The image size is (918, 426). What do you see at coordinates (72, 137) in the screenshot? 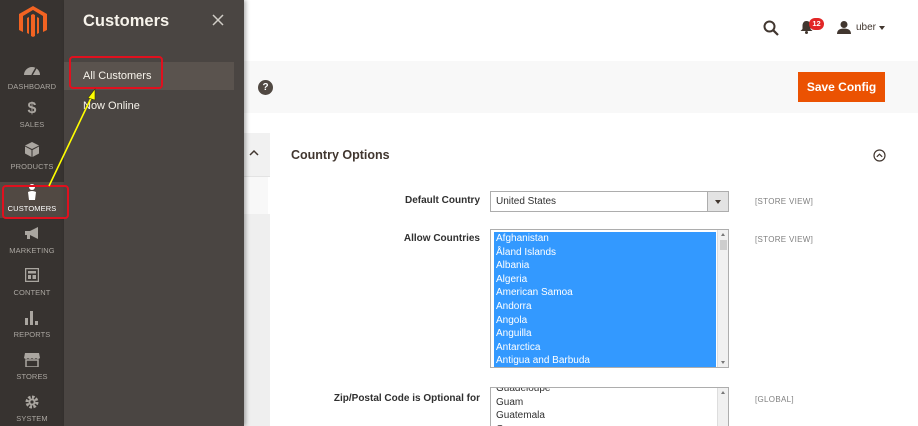
I see `annotation-arrow` at bounding box center [72, 137].